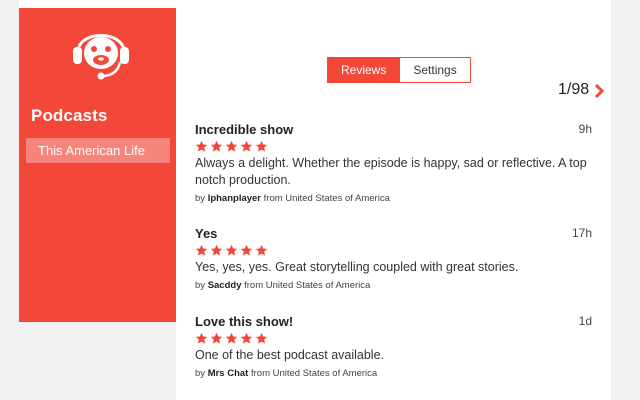  Describe the element at coordinates (599, 91) in the screenshot. I see `chevron-right-icon` at that location.